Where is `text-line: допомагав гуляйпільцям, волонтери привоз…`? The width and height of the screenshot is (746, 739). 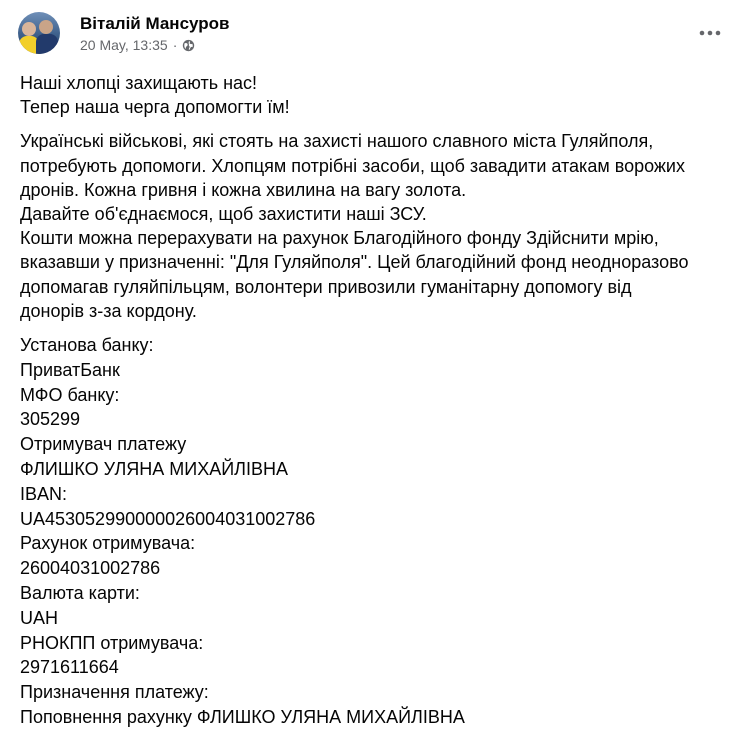
text-line: допомагав гуляйпільцям, волонтери привоз… is located at coordinates (326, 286).